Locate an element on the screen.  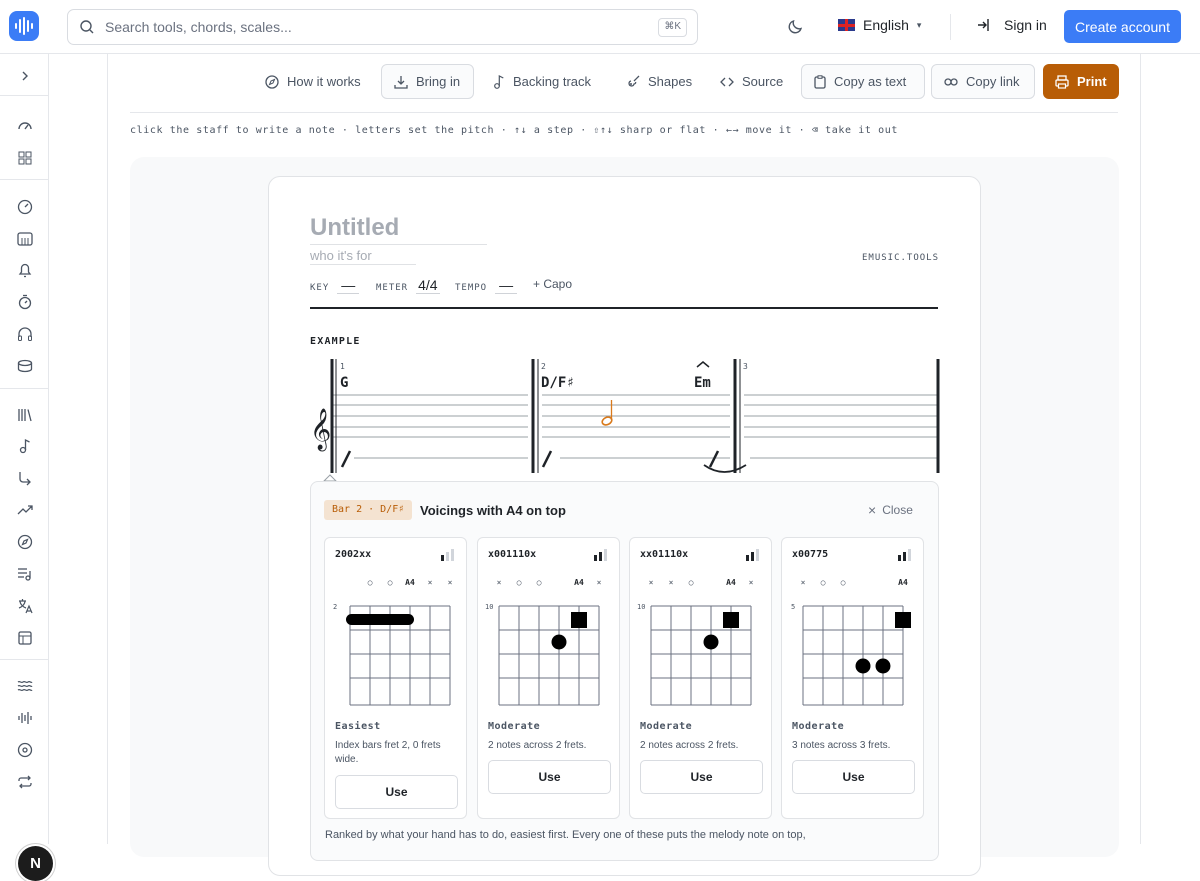
chord-symbol: D/F♯ is located at coordinates (558, 383).